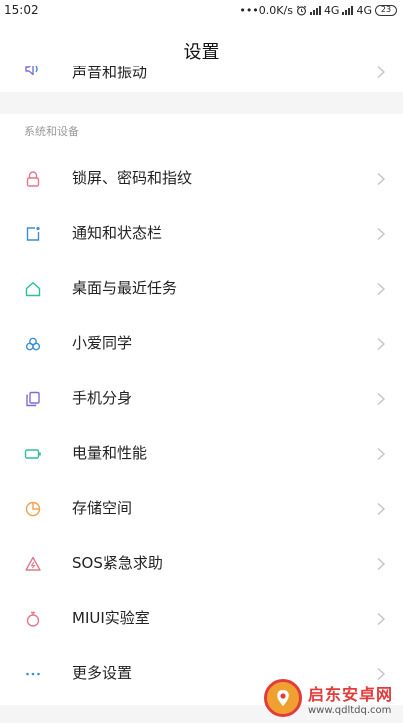 Image resolution: width=403 pixels, height=723 pixels. Describe the element at coordinates (117, 233) in the screenshot. I see `settings-item-label: 通知和状态栏` at that location.